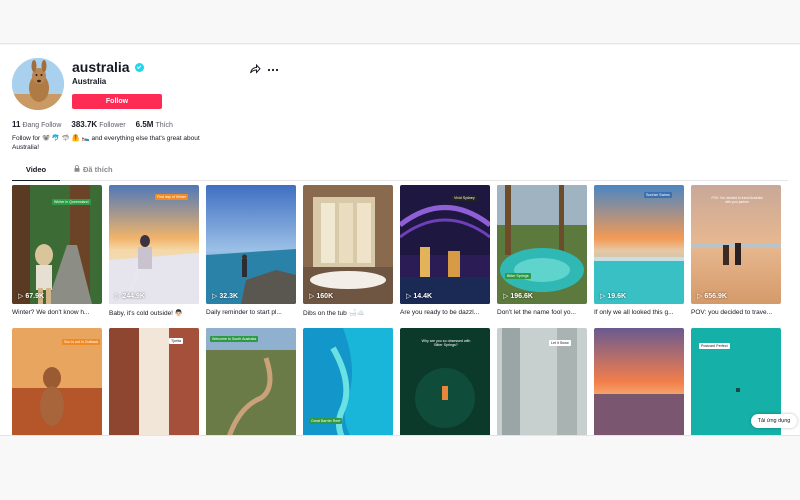 Image resolution: width=800 pixels, height=500 pixels. What do you see at coordinates (542, 244) in the screenshot?
I see `video-thumbnail: Bitter Springs ▷ 196.6K` at bounding box center [542, 244].